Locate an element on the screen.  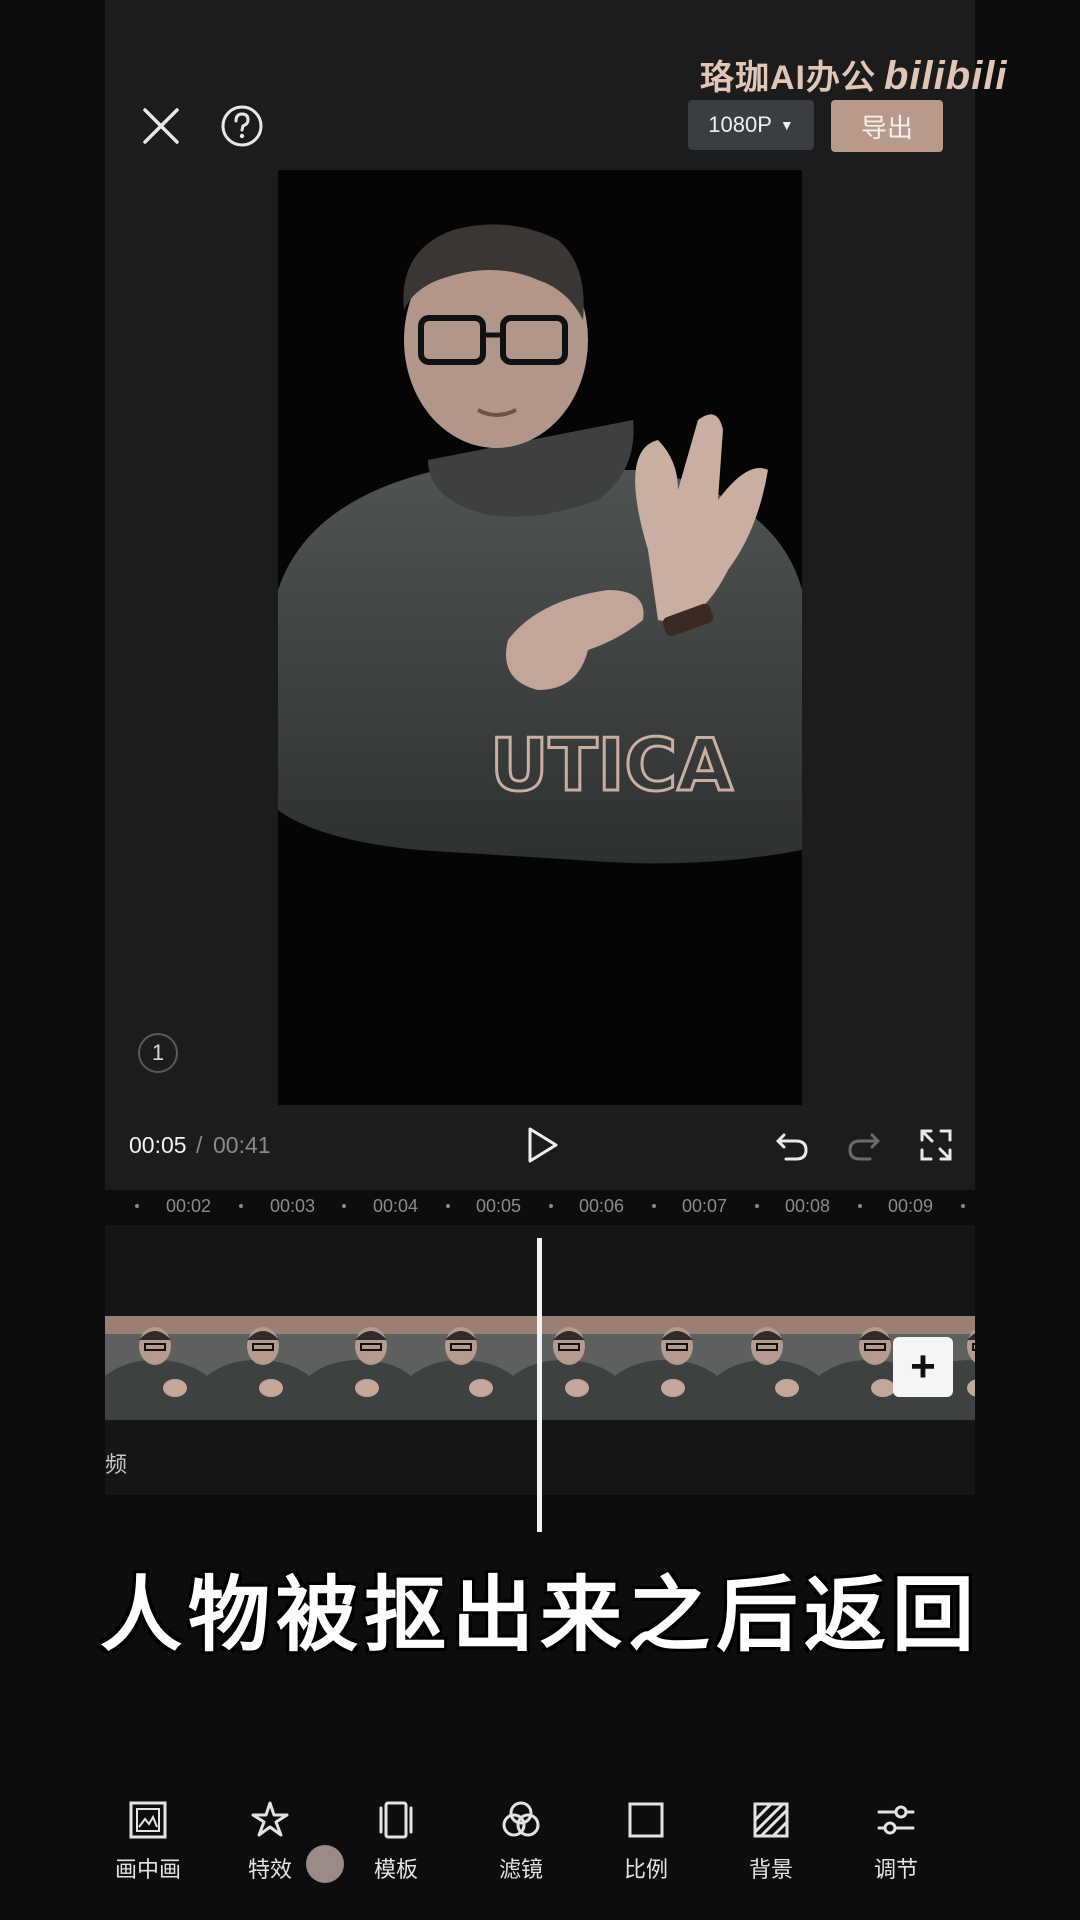
tool-effects: 特效 is located at coordinates (270, 1850).